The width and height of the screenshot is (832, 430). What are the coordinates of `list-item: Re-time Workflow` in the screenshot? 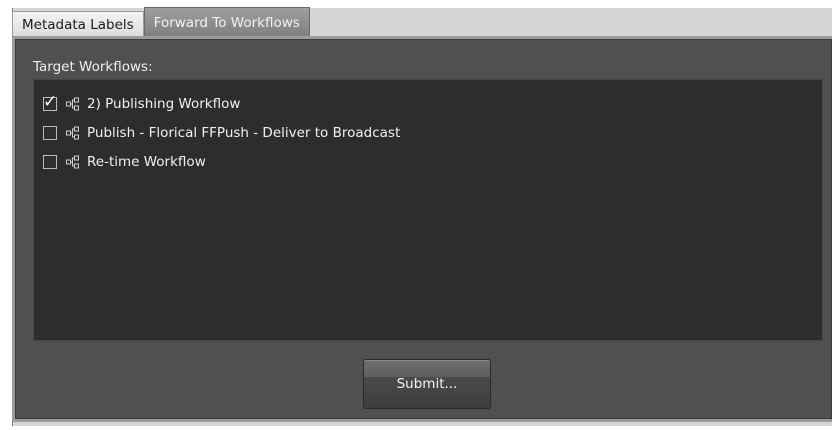 It's located at (124, 162).